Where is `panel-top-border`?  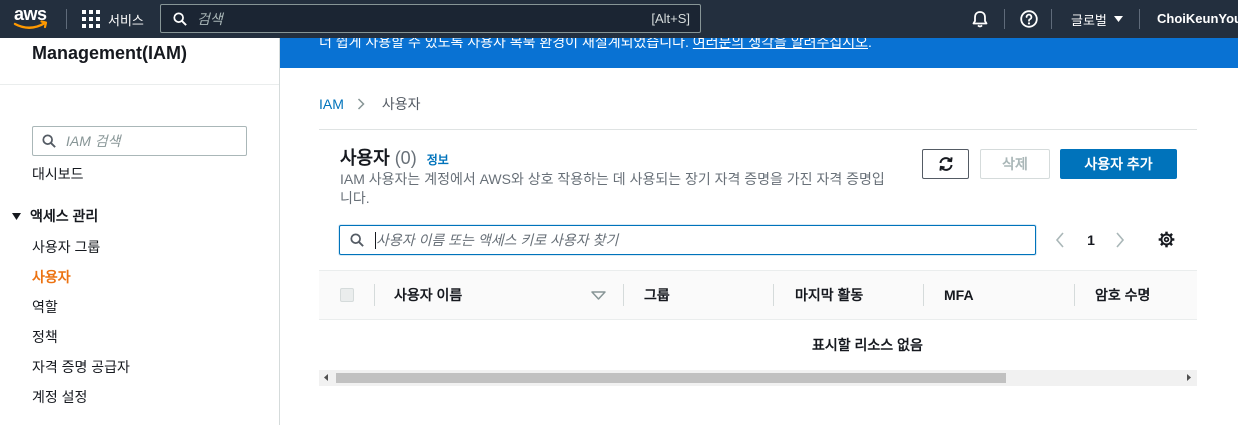
panel-top-border is located at coordinates (758, 129).